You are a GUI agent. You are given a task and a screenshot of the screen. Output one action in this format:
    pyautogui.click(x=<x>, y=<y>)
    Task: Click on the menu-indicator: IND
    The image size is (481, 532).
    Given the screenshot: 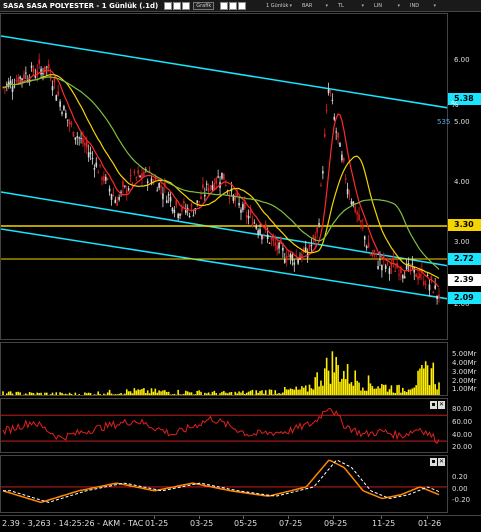 What is the action you would take?
    pyautogui.click(x=424, y=6)
    